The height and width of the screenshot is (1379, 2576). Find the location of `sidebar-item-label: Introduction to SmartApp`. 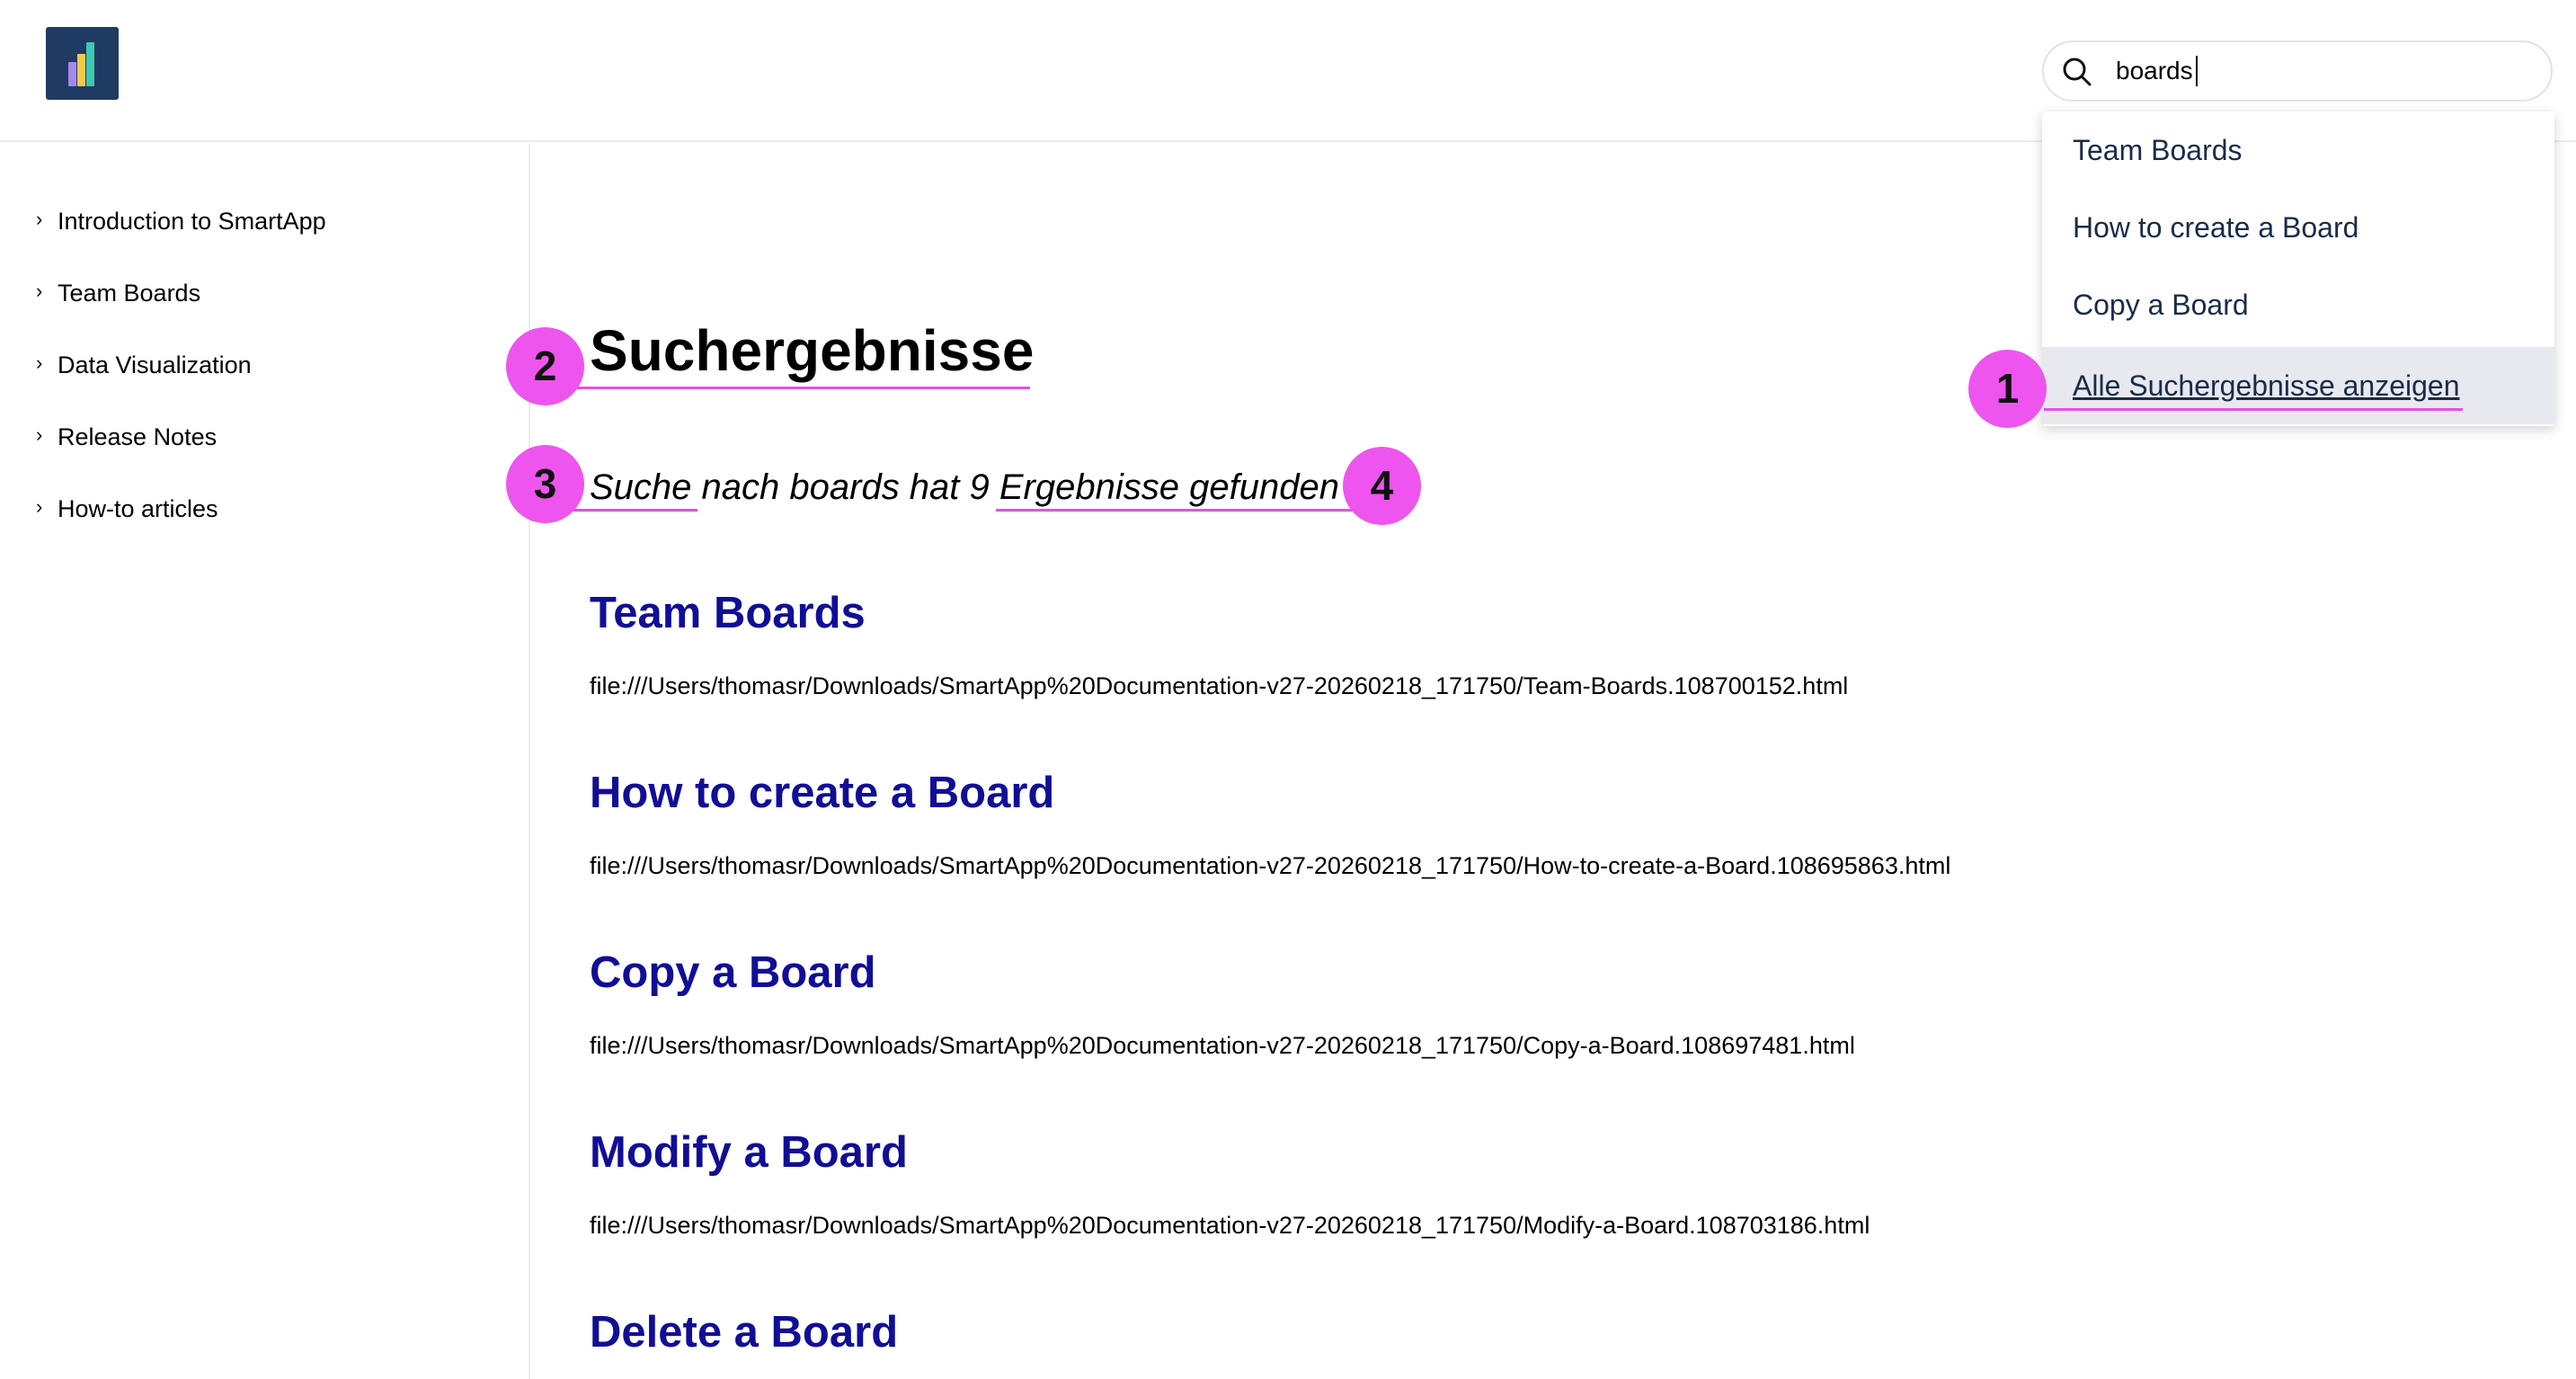

sidebar-item-label: Introduction to SmartApp is located at coordinates (192, 221).